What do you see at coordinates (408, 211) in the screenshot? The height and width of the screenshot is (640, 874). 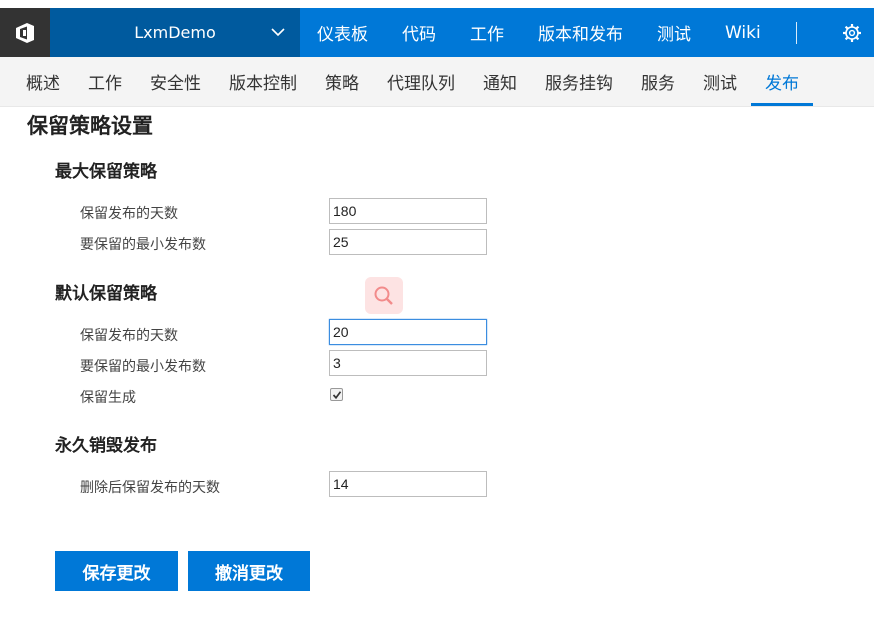 I see `max-days-input` at bounding box center [408, 211].